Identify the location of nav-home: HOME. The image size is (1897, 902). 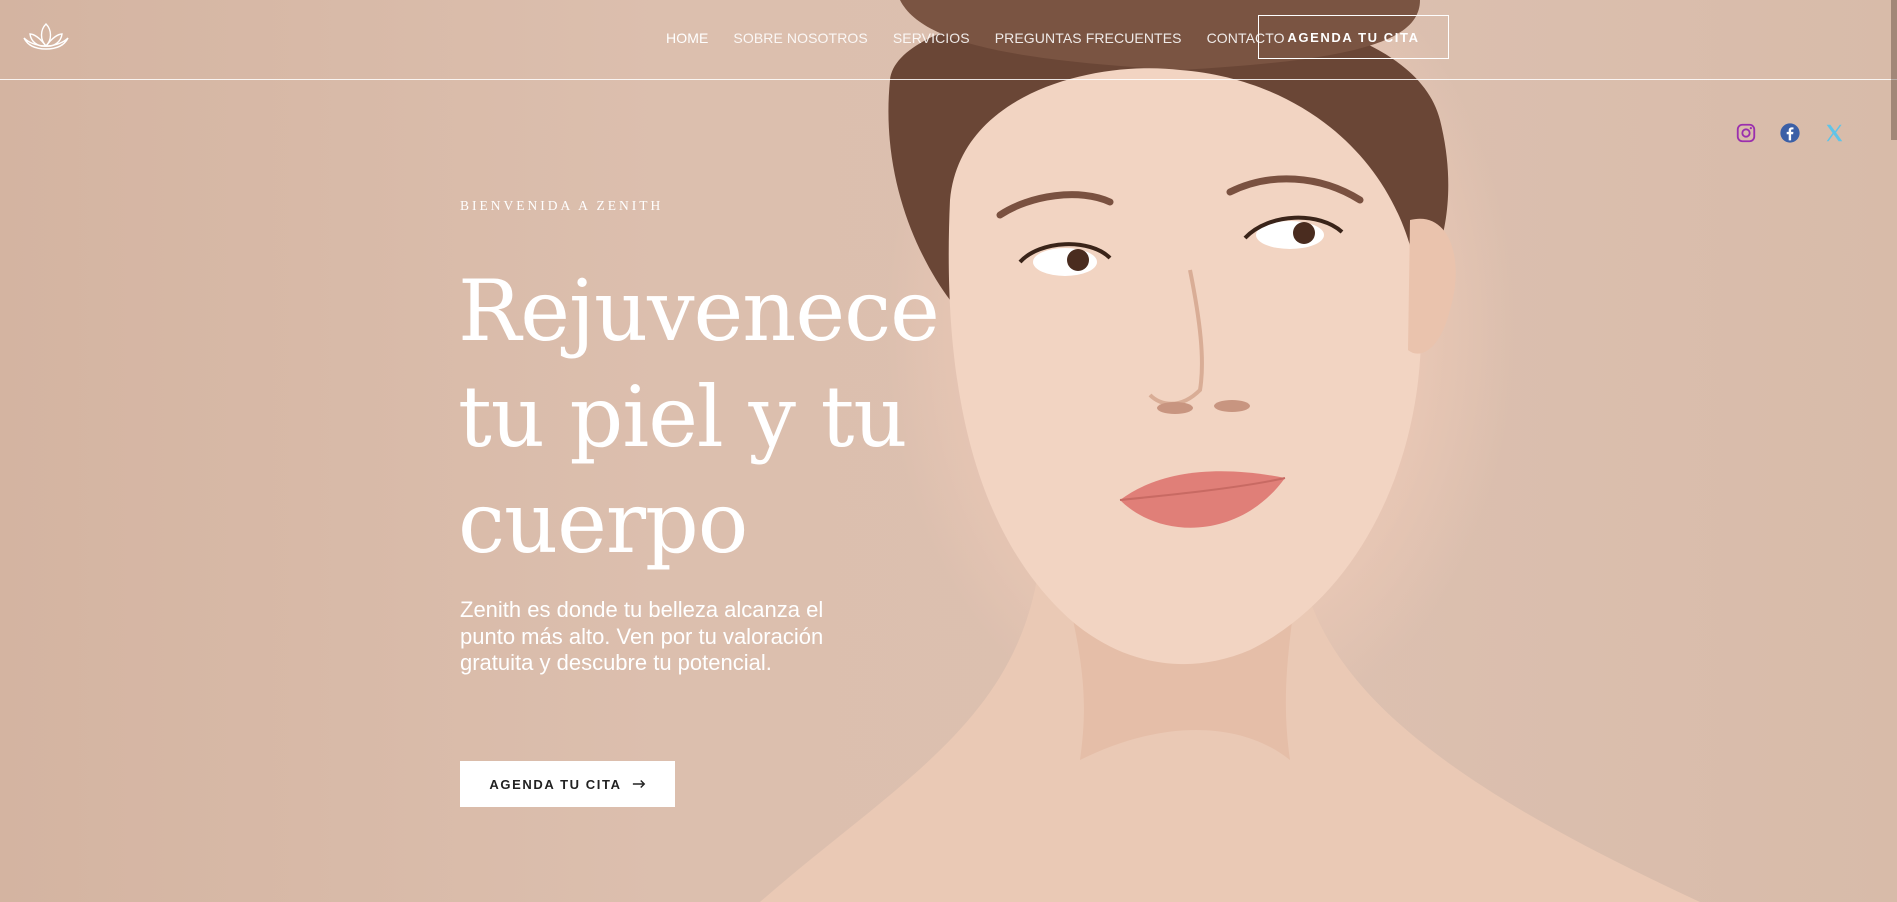
(687, 38).